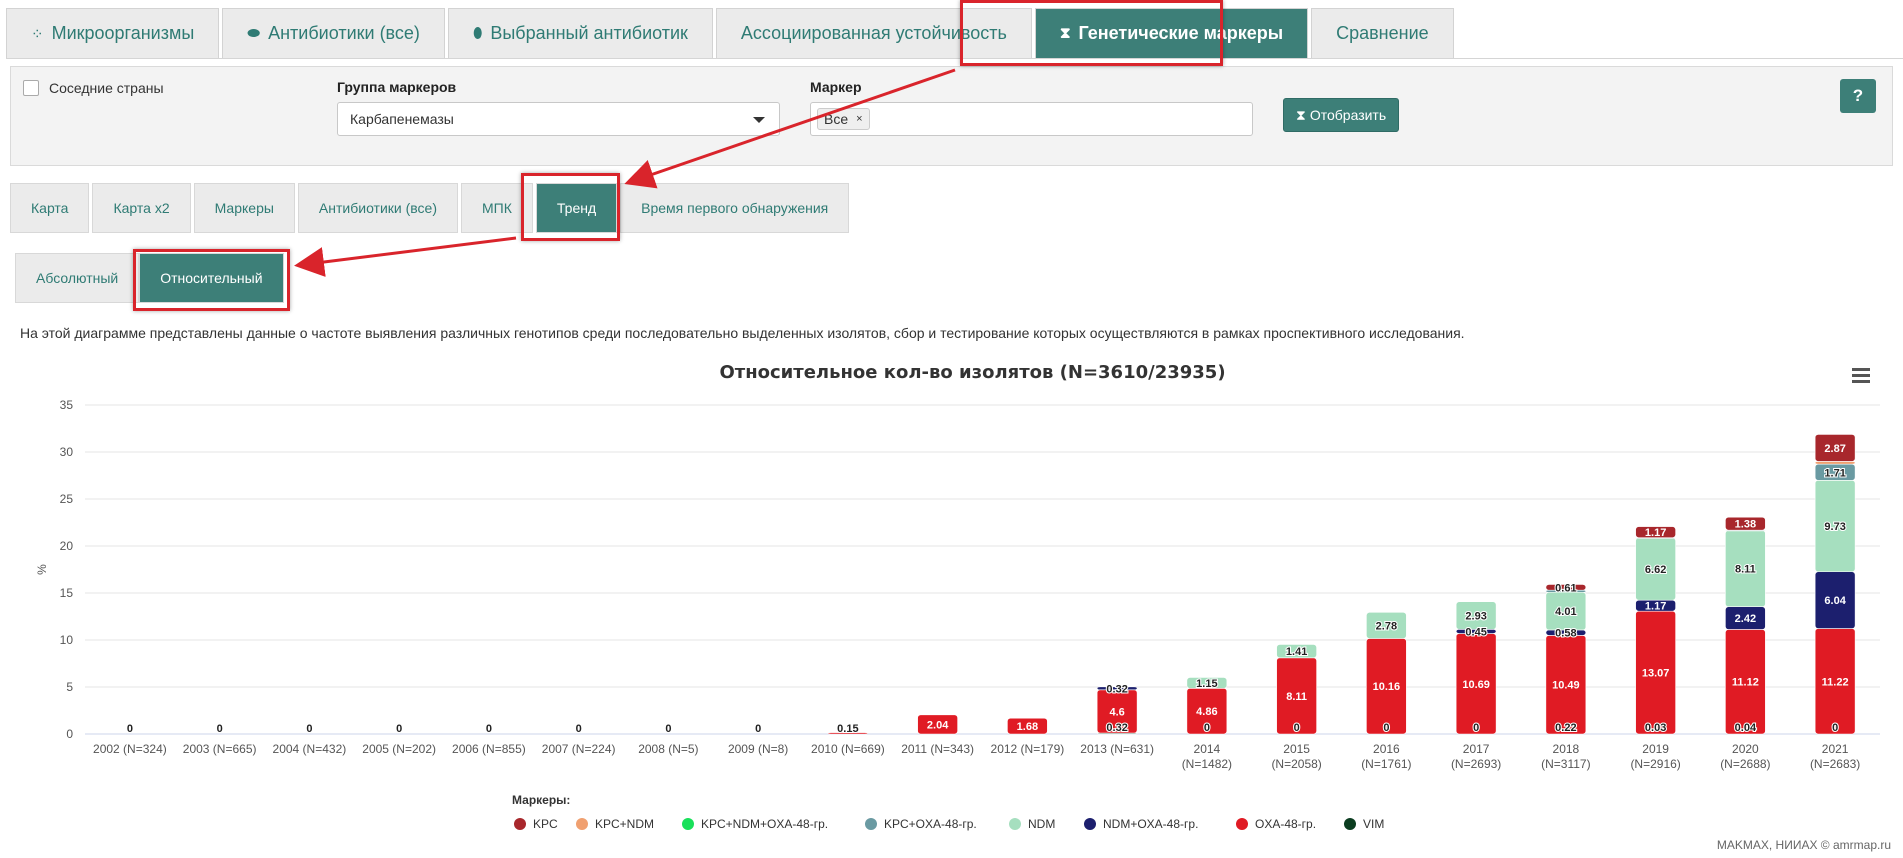  I want to click on y-tick-label: 5, so click(69, 687).